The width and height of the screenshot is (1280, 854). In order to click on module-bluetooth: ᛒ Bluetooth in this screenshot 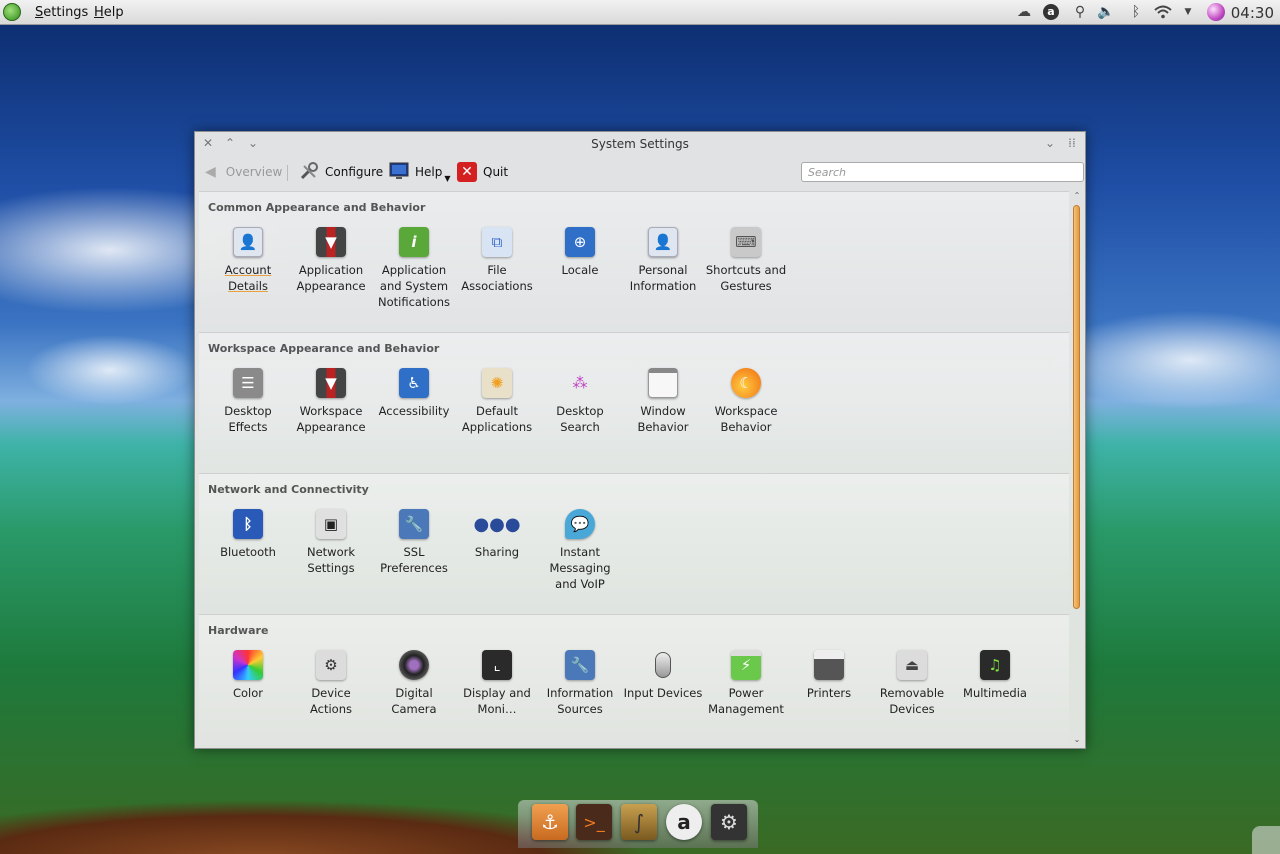, I will do `click(248, 534)`.